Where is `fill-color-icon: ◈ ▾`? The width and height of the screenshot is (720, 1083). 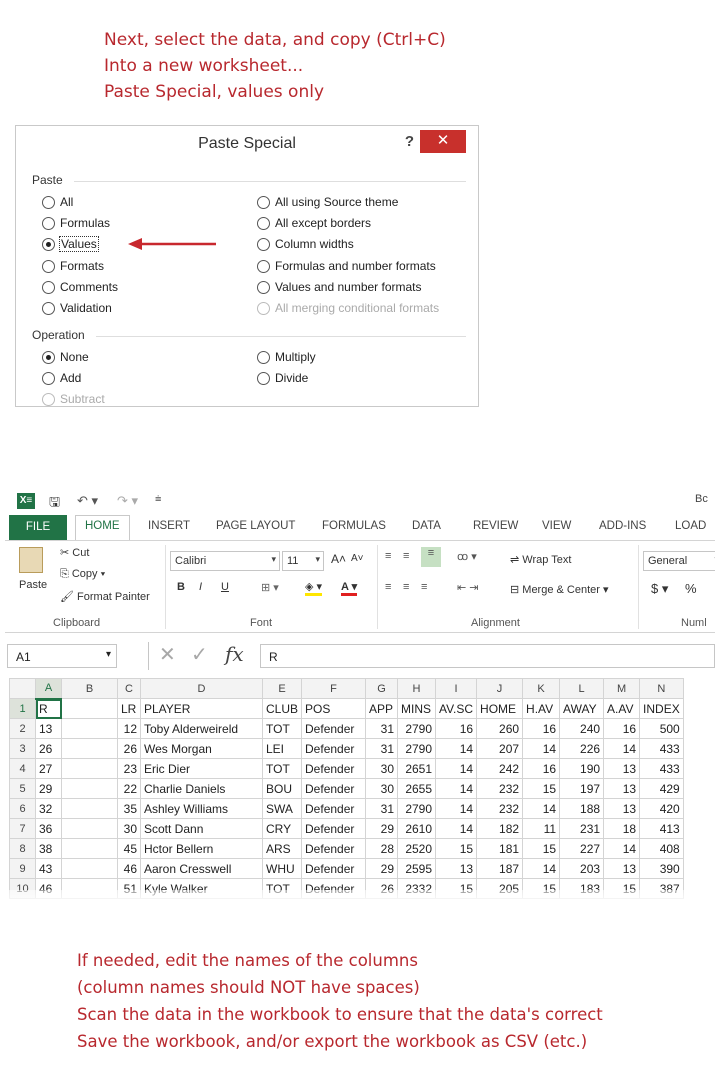 fill-color-icon: ◈ ▾ is located at coordinates (314, 588).